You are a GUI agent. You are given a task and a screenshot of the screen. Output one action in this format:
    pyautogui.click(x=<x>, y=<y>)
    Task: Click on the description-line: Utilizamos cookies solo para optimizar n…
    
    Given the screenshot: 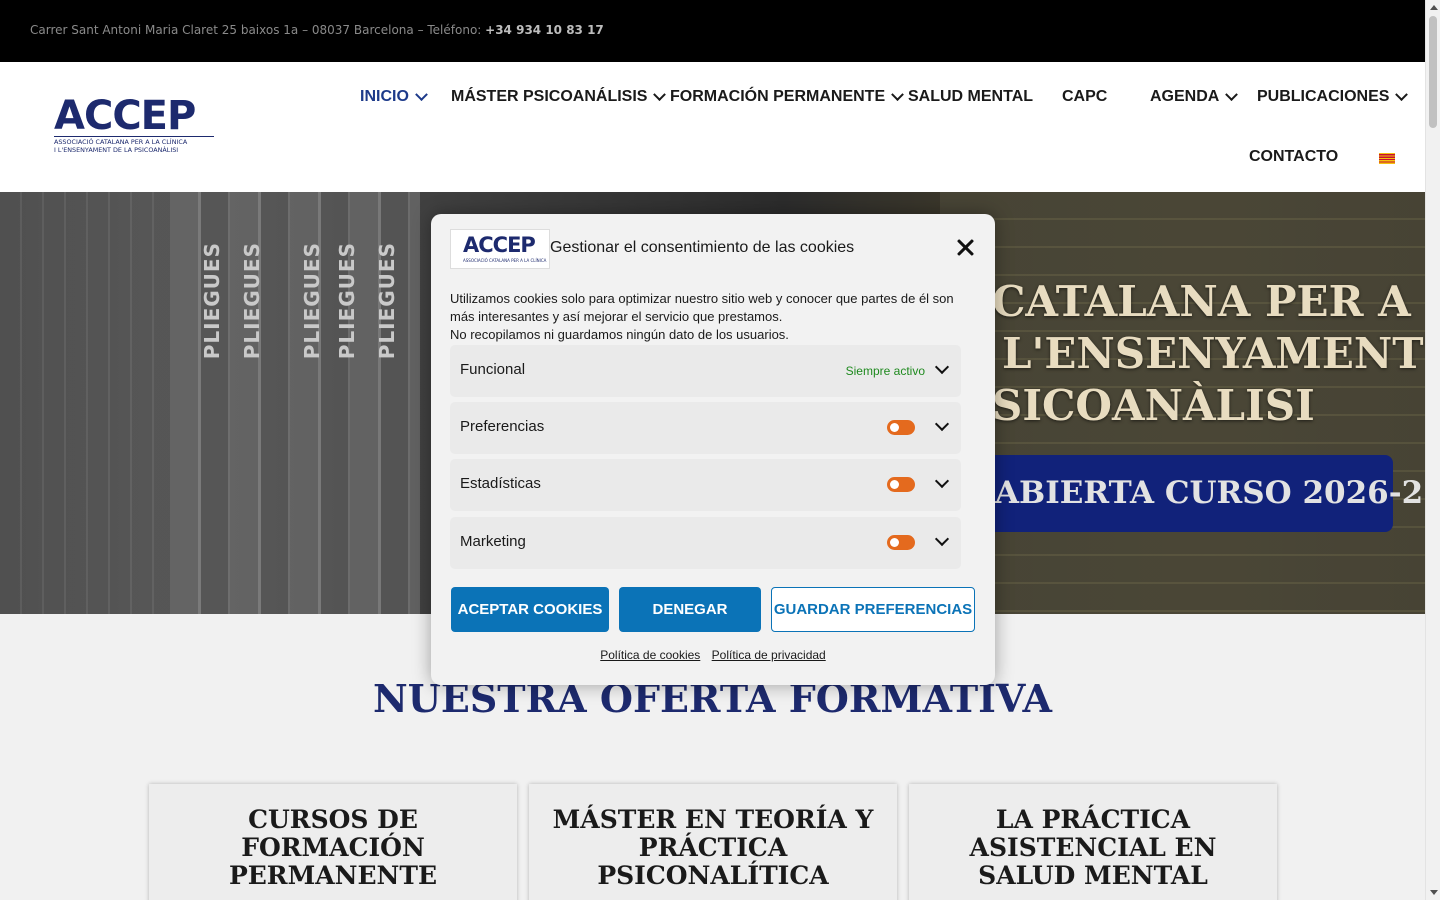 What is the action you would take?
    pyautogui.click(x=702, y=307)
    